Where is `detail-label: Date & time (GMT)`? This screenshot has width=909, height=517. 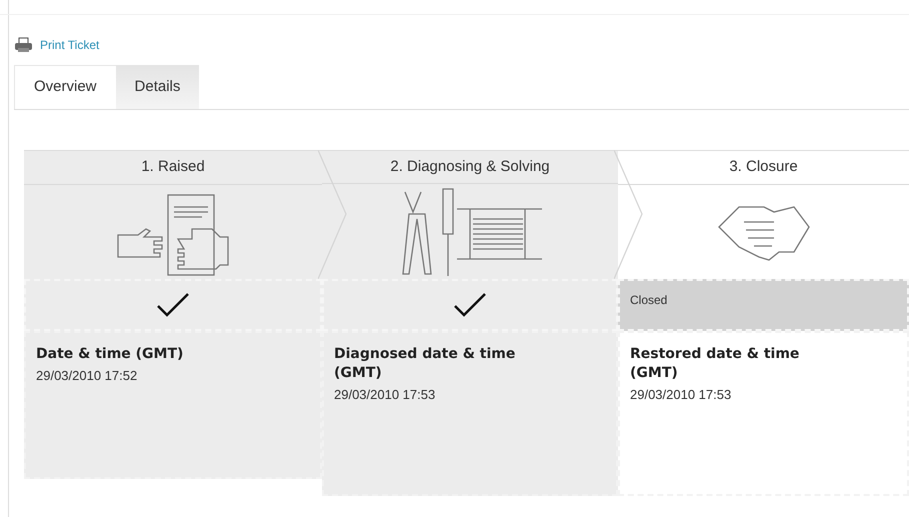 detail-label: Date & time (GMT) is located at coordinates (110, 354).